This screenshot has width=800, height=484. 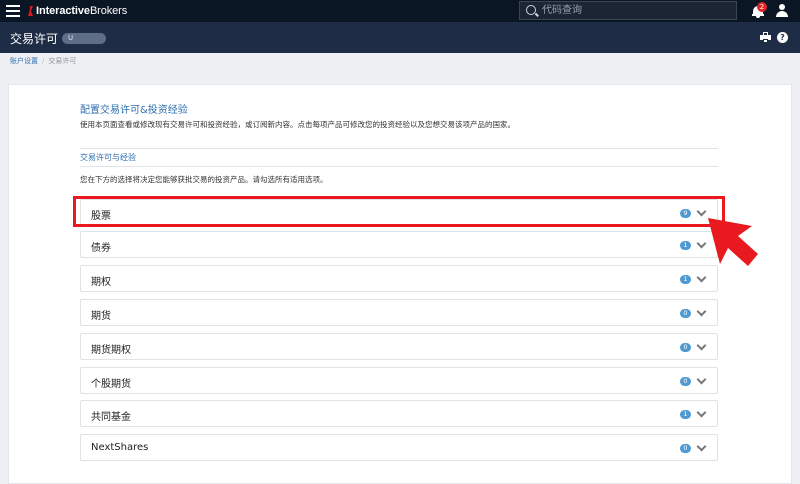 I want to click on search-icon, so click(x=531, y=10).